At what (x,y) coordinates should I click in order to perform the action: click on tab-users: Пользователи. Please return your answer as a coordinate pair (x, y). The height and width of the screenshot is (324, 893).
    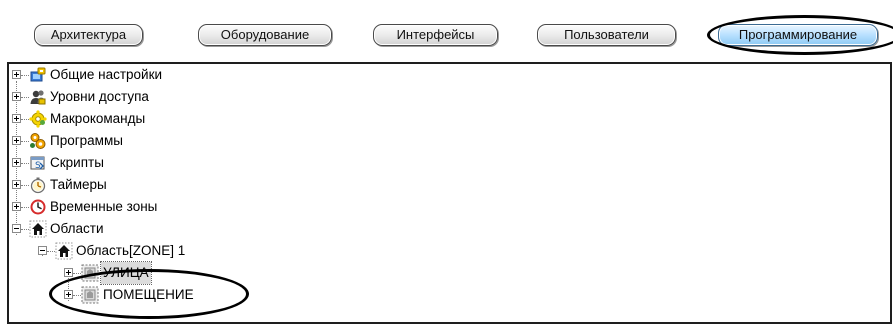
    Looking at the image, I should click on (606, 35).